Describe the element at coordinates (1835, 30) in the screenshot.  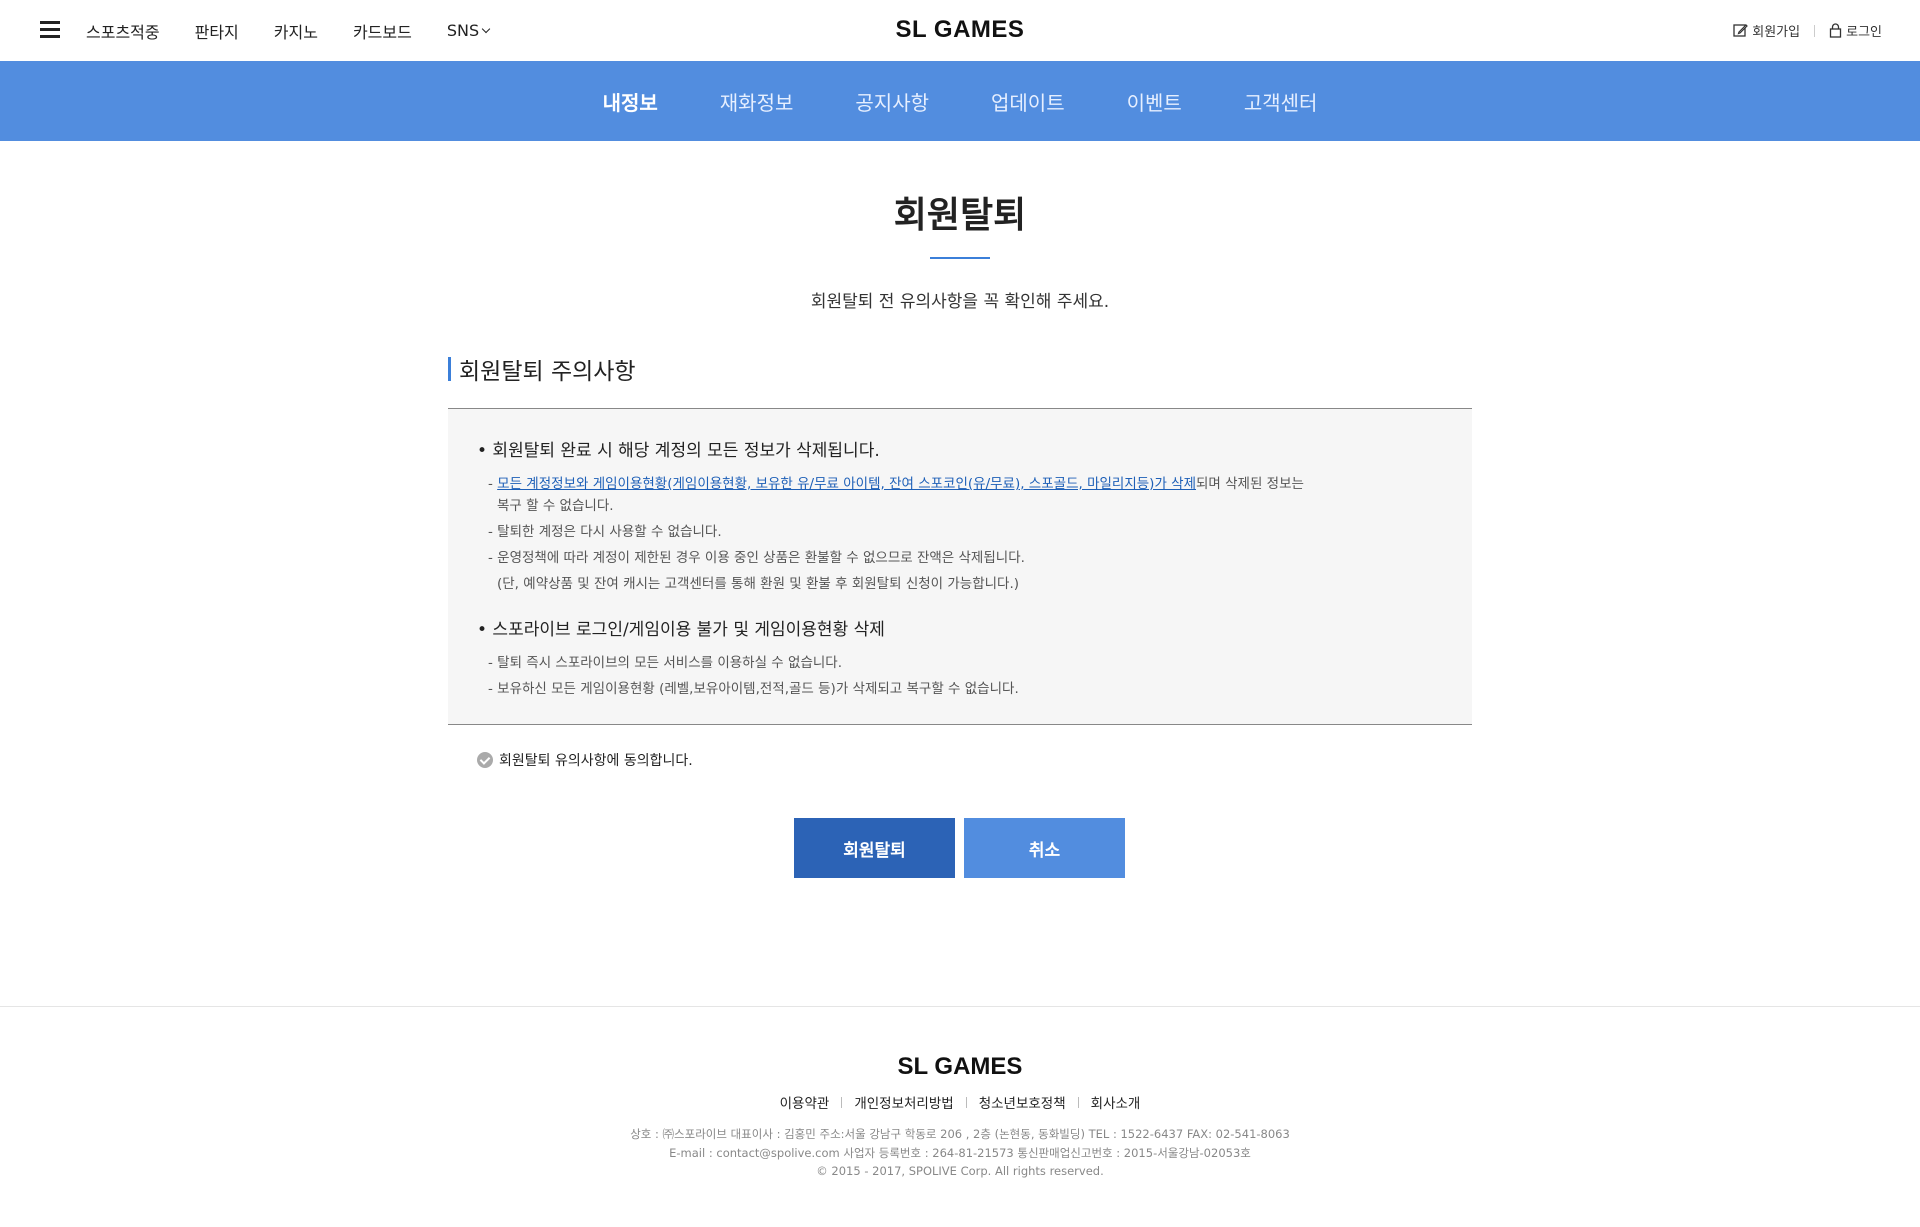
I see `lock-icon` at that location.